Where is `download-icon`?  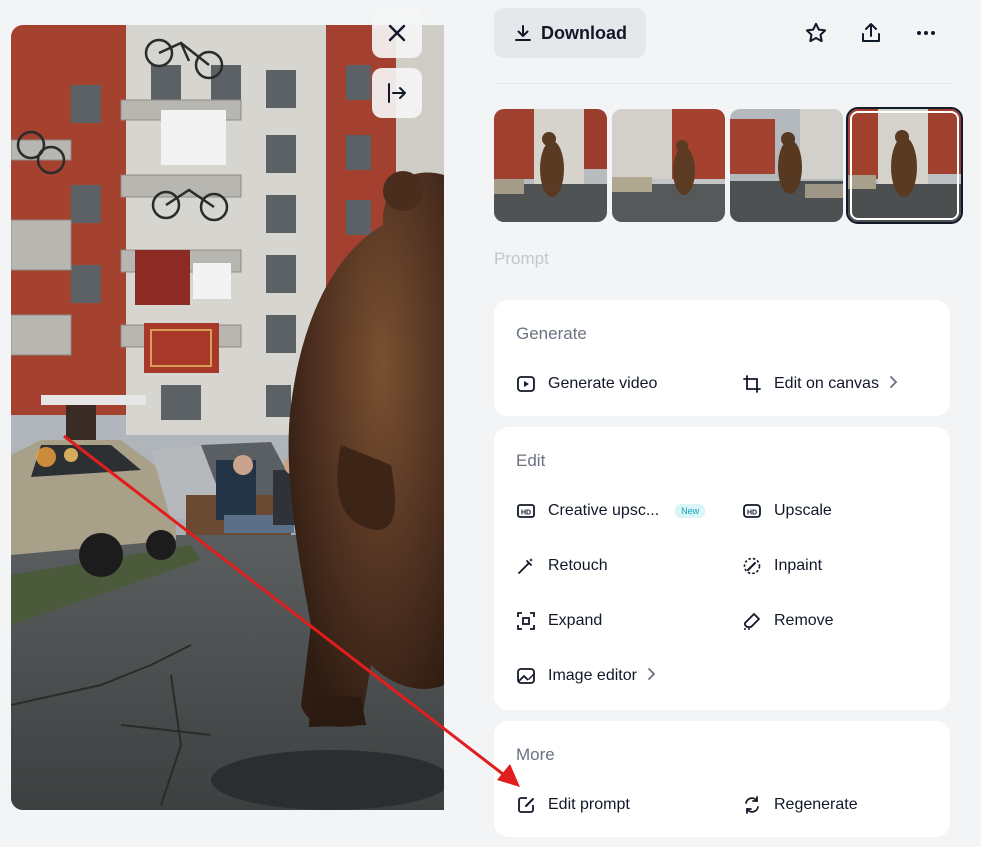
download-icon is located at coordinates (523, 33).